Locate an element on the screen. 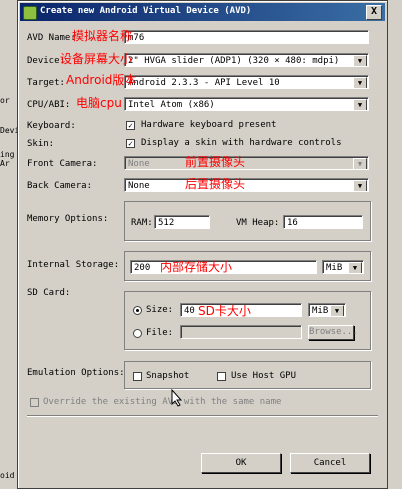 The height and width of the screenshot is (489, 402). keyboard-checkbox: ✓ is located at coordinates (130, 125).